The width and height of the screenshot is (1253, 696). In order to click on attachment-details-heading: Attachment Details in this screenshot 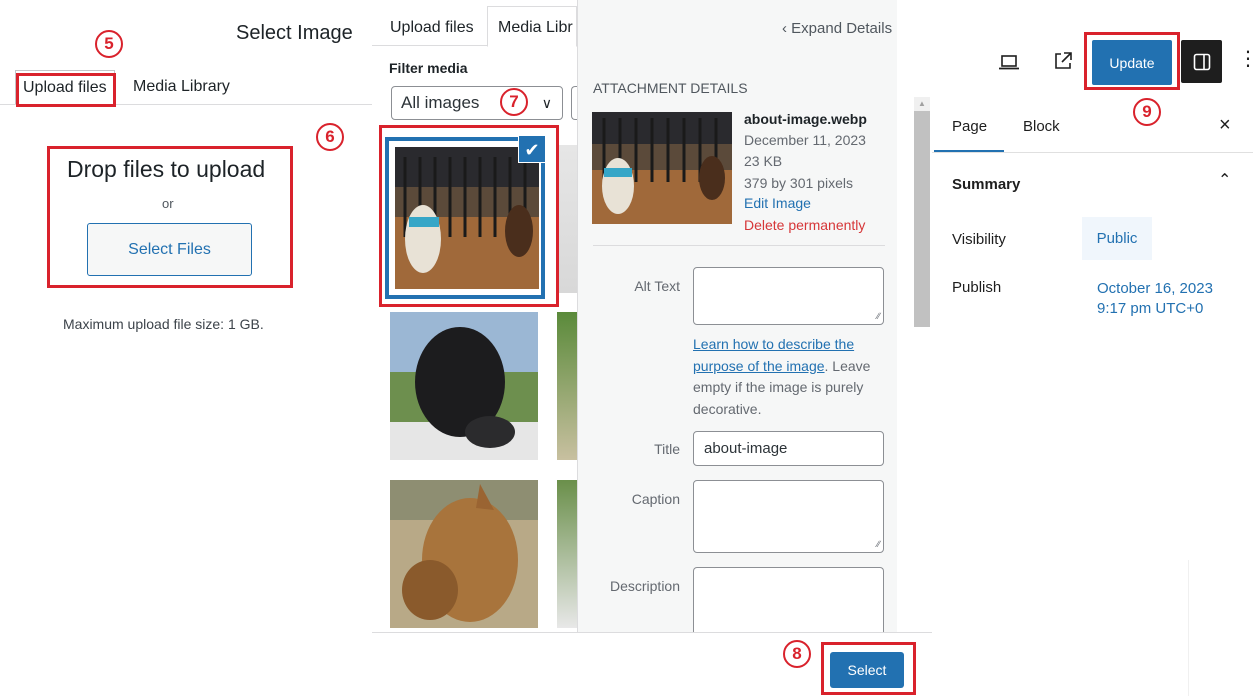, I will do `click(670, 88)`.